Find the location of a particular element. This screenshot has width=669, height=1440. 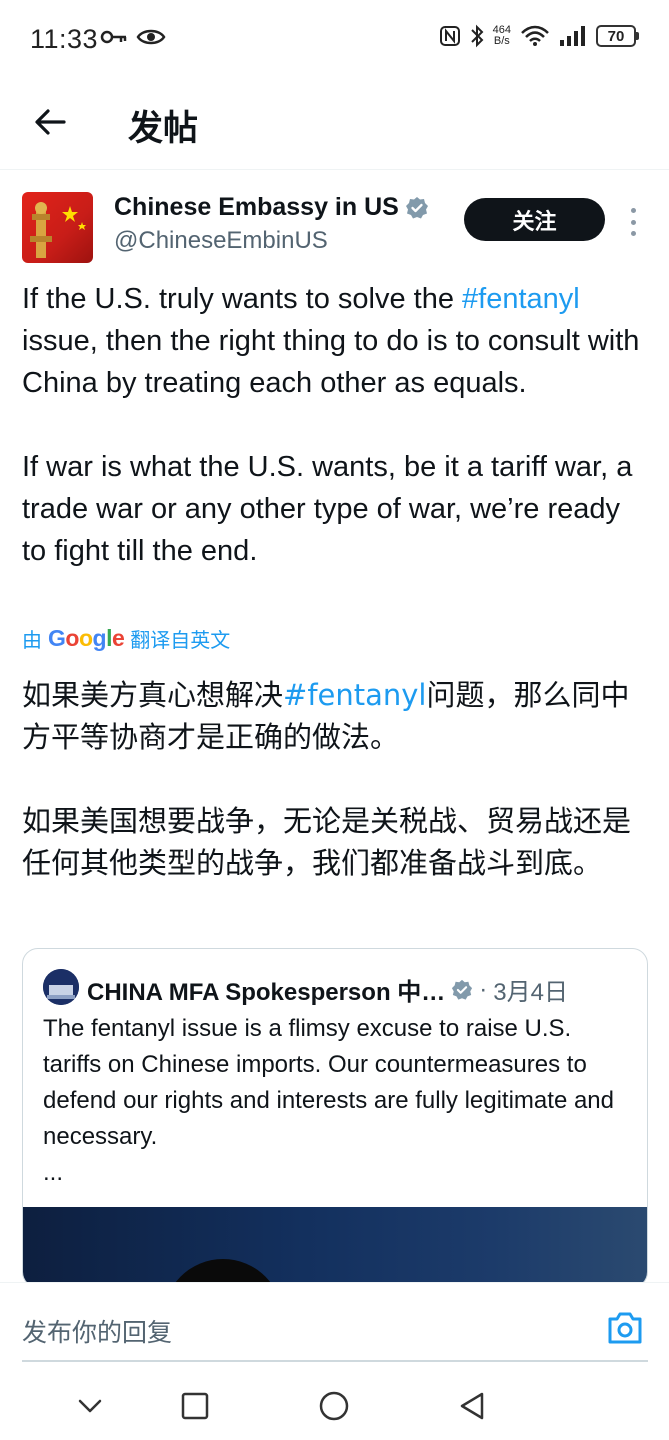

chevron-down-icon is located at coordinates (90, 1406).